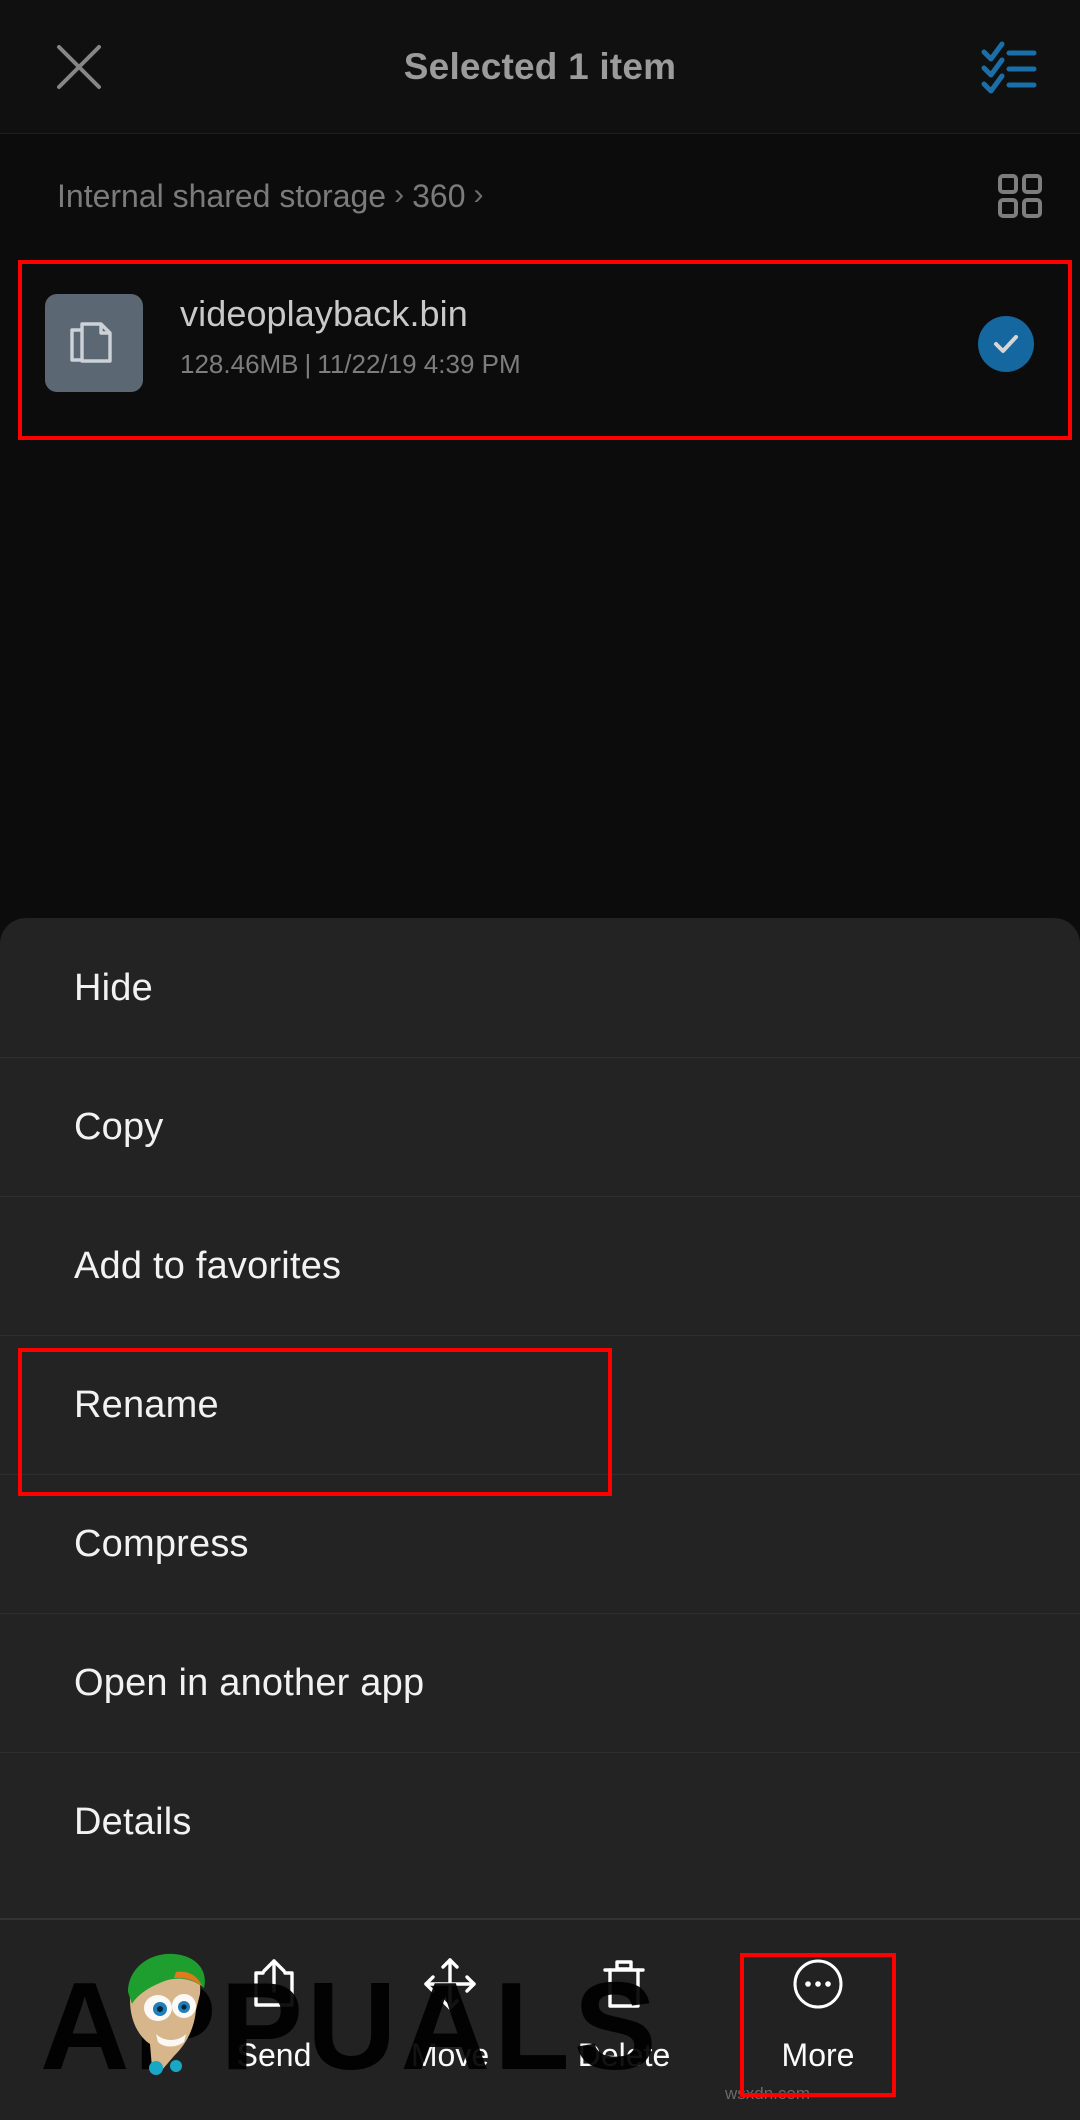 Image resolution: width=1080 pixels, height=2120 pixels. I want to click on breadcrumb-bar: Internal shared storage › 360 ›, so click(540, 196).